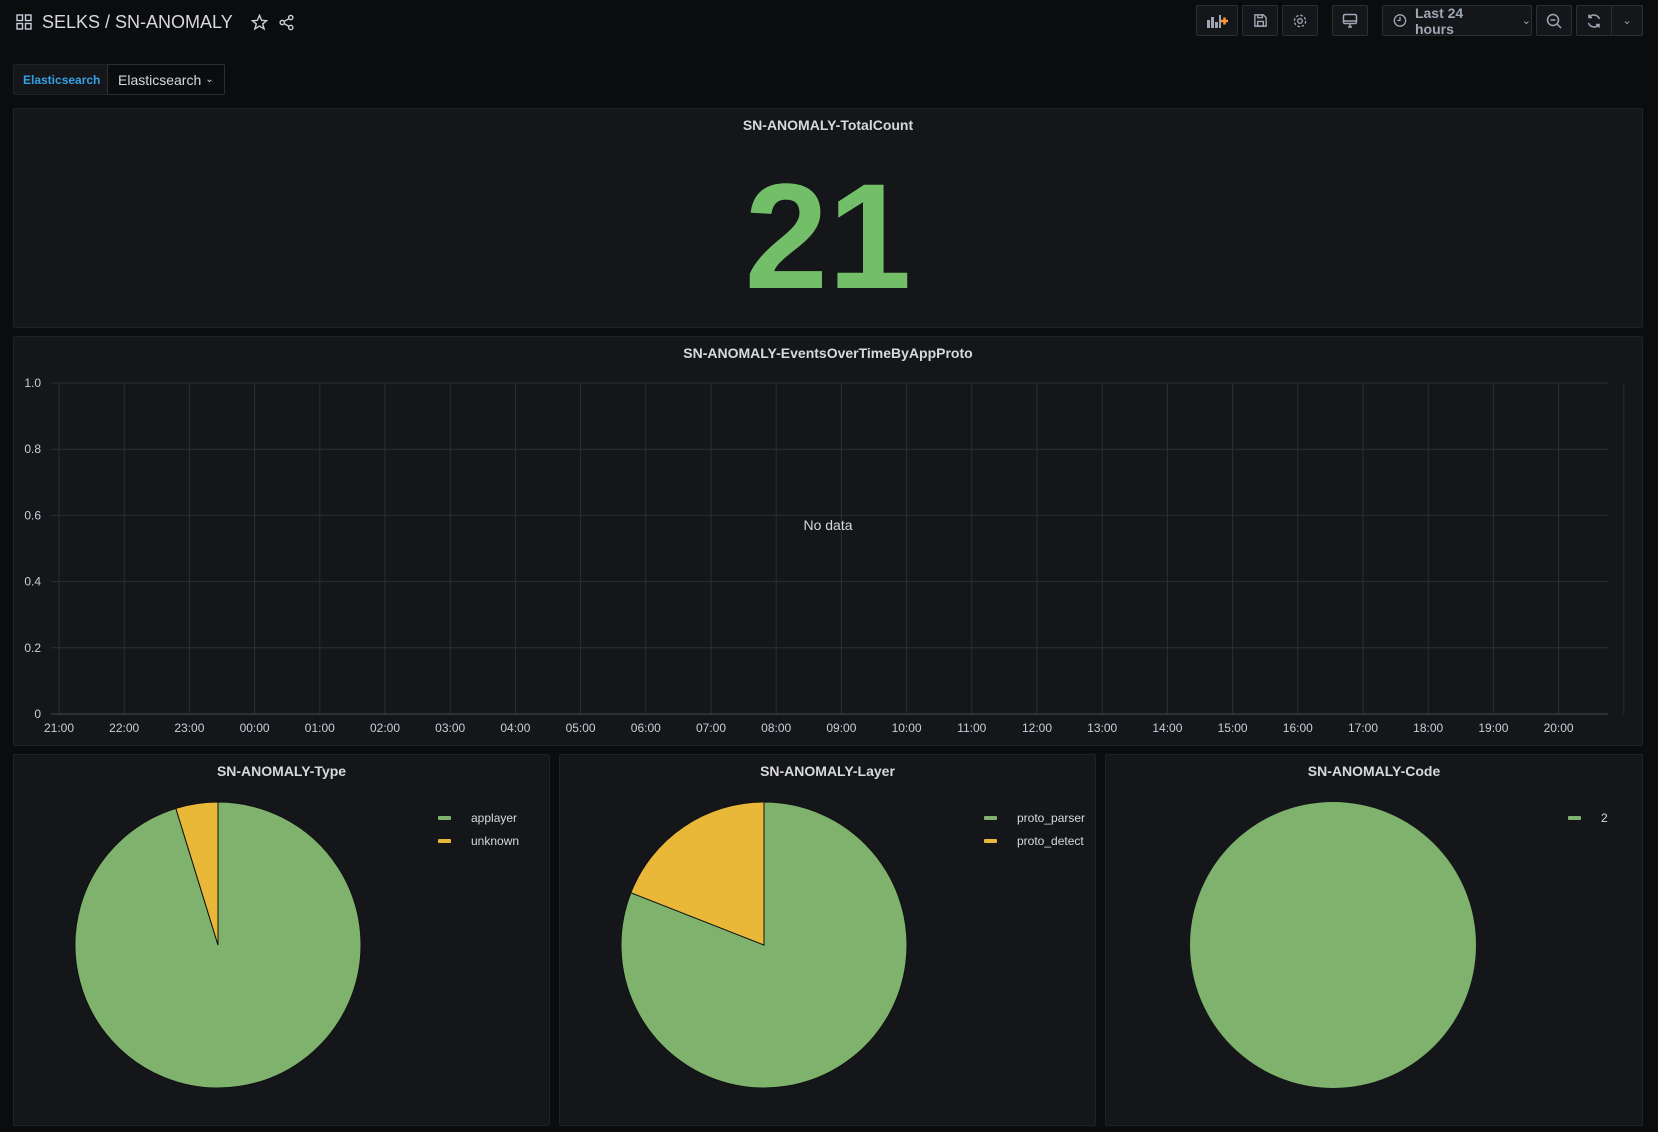 The width and height of the screenshot is (1658, 1132). Describe the element at coordinates (1233, 728) in the screenshot. I see `x-tick-label: 15:00` at that location.